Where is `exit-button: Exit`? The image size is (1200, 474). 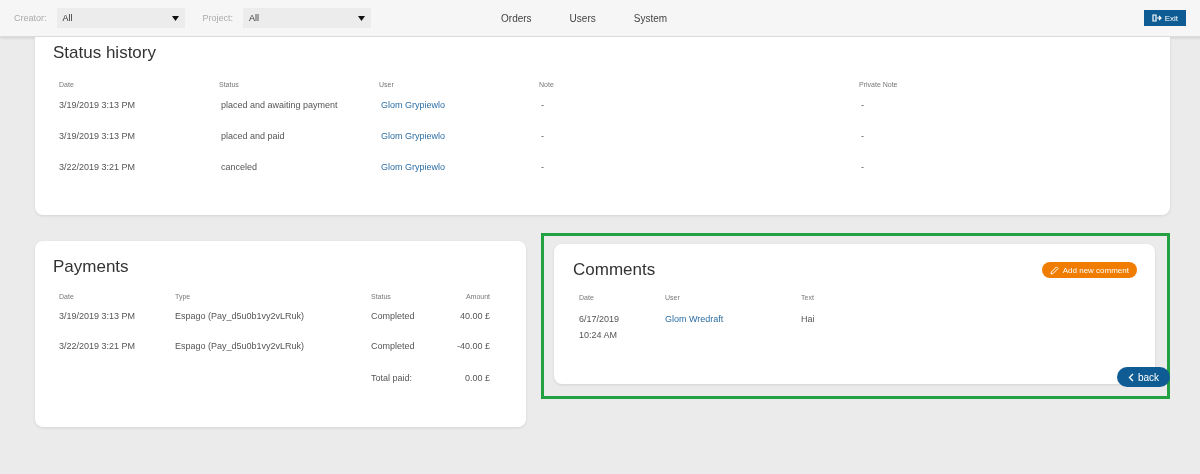
exit-button: Exit is located at coordinates (1164, 18).